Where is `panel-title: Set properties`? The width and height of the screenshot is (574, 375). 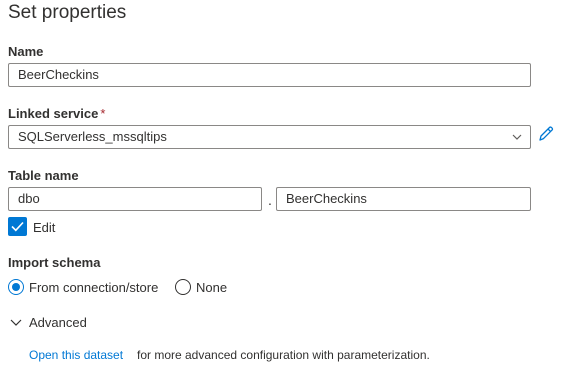
panel-title: Set properties is located at coordinates (67, 12).